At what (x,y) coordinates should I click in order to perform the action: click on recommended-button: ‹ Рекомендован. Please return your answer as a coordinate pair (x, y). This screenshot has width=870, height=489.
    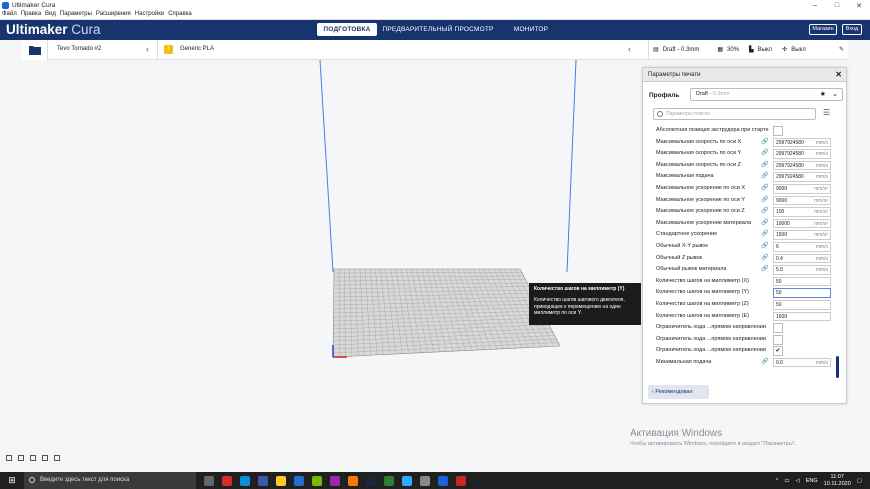
    Looking at the image, I should click on (678, 392).